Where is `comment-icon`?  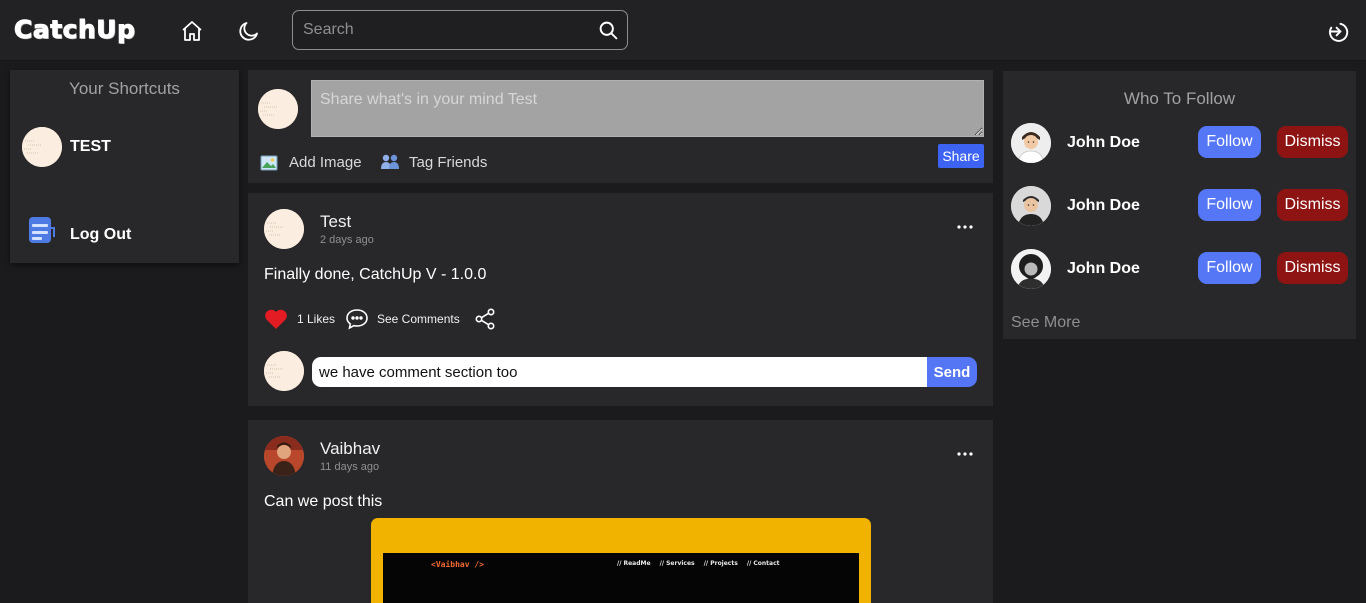 comment-icon is located at coordinates (357, 319).